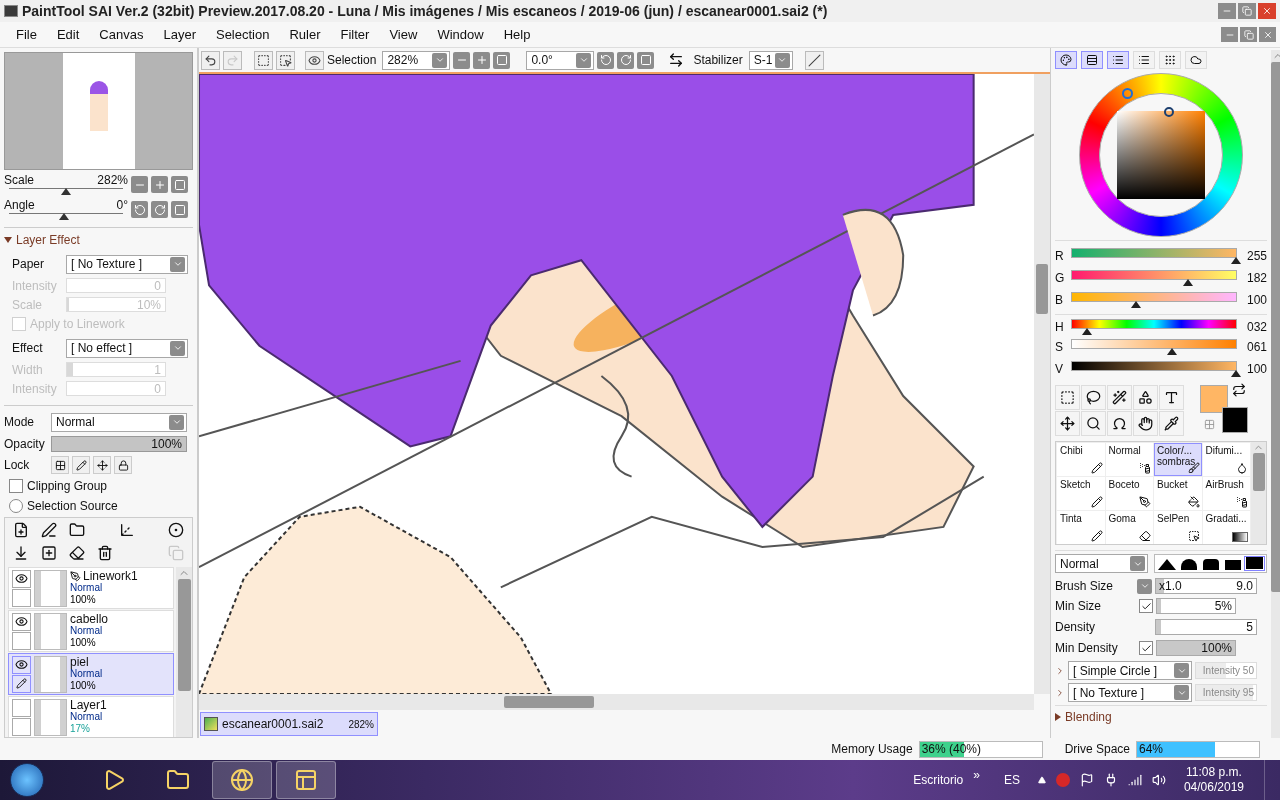 The width and height of the screenshot is (1280, 800). I want to click on channel-label: V, so click(1059, 369).